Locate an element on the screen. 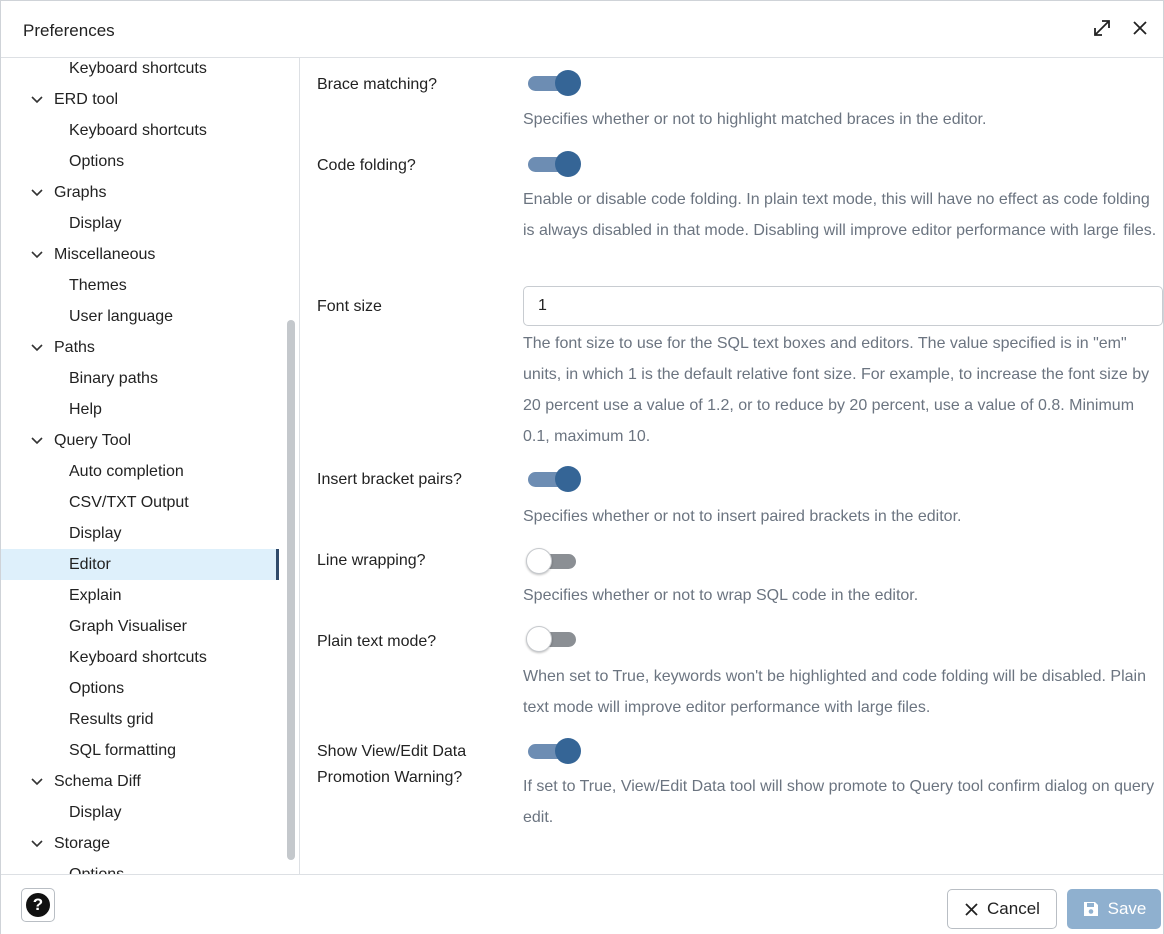  cancel-label: Cancel is located at coordinates (1013, 908).